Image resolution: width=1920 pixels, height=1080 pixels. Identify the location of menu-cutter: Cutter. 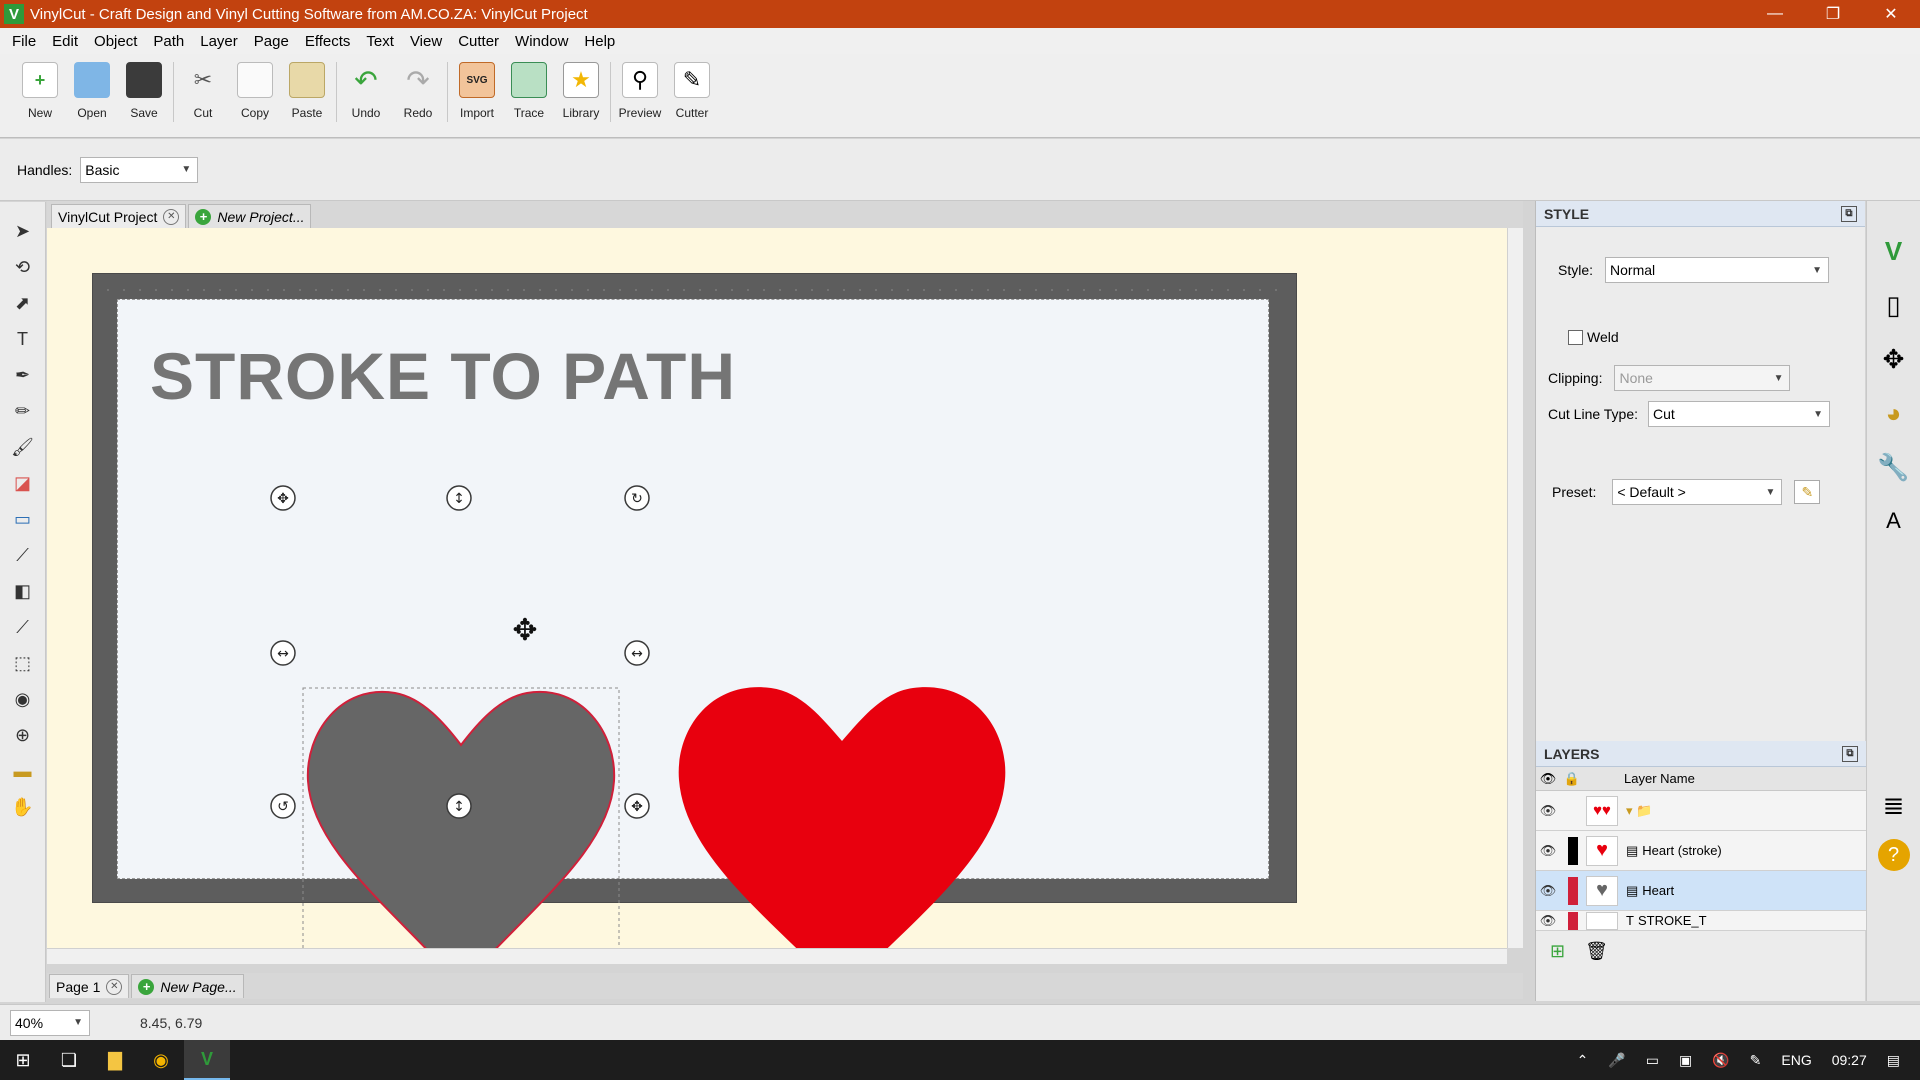
(478, 41).